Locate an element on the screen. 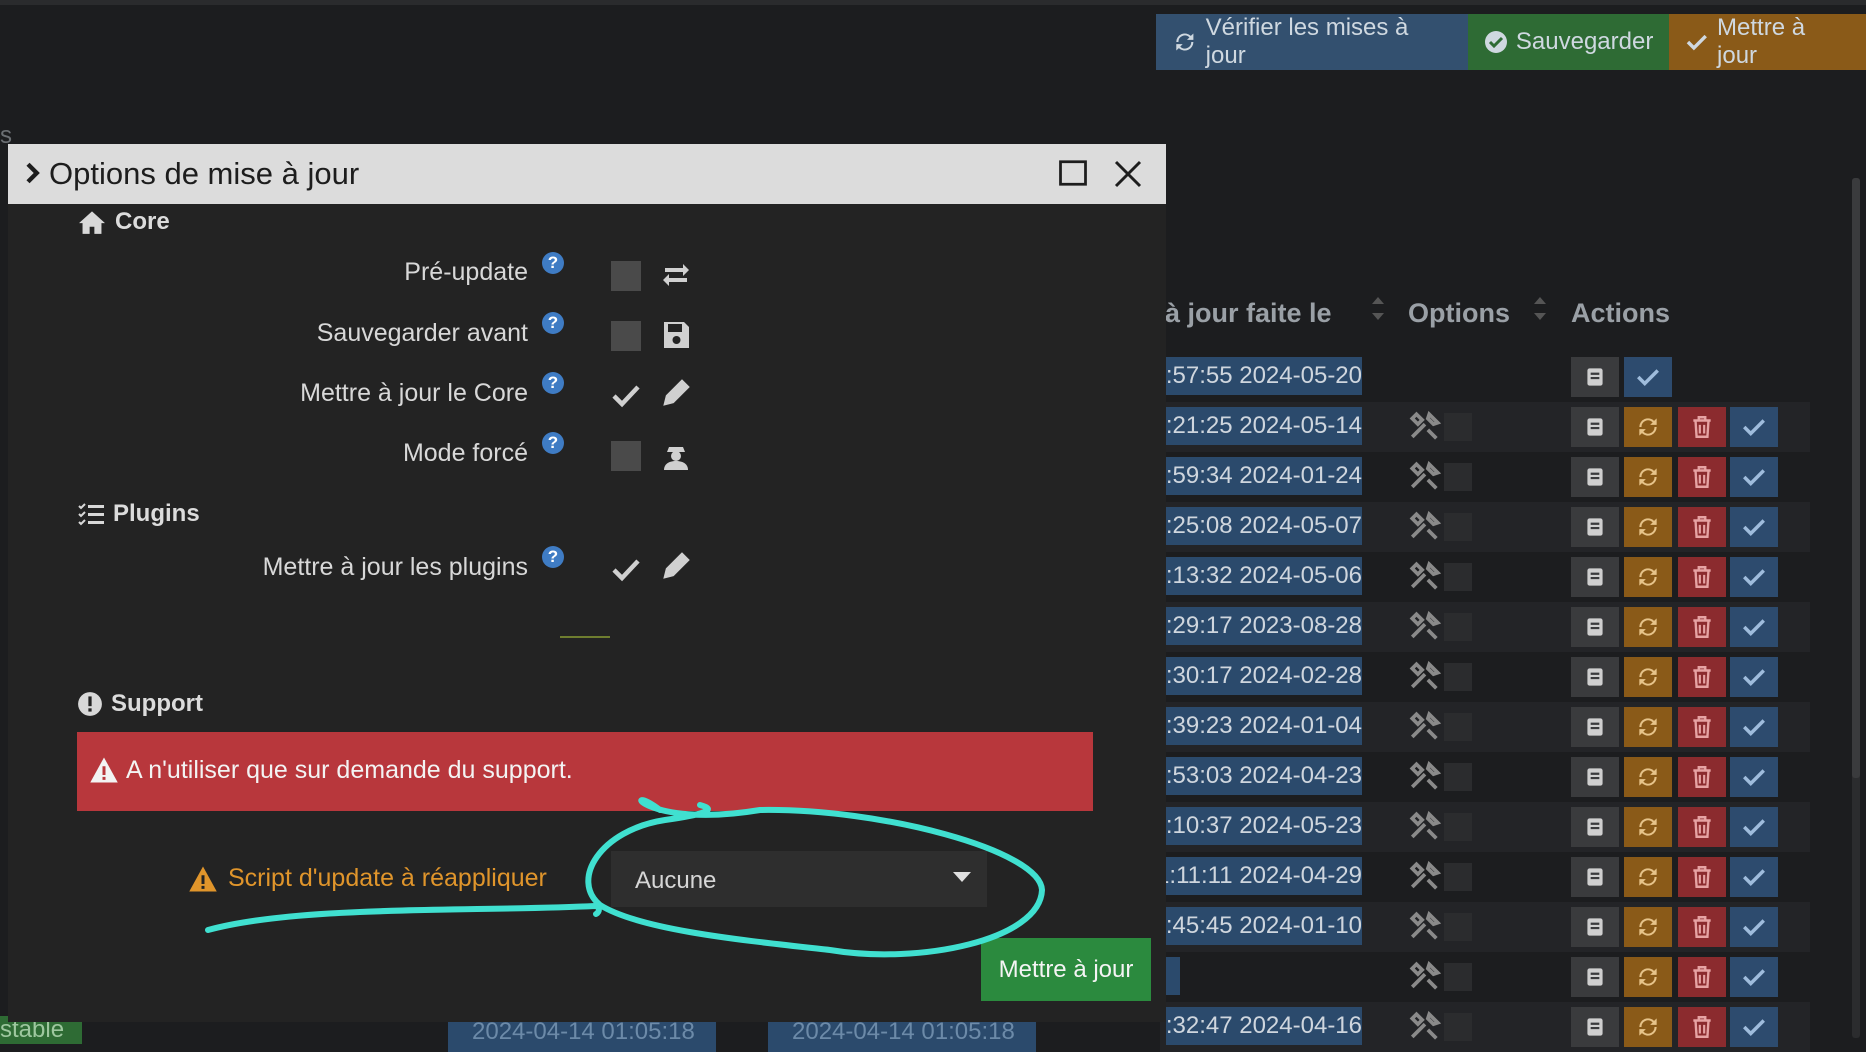 This screenshot has width=1866, height=1052. update-core-checkbox is located at coordinates (626, 396).